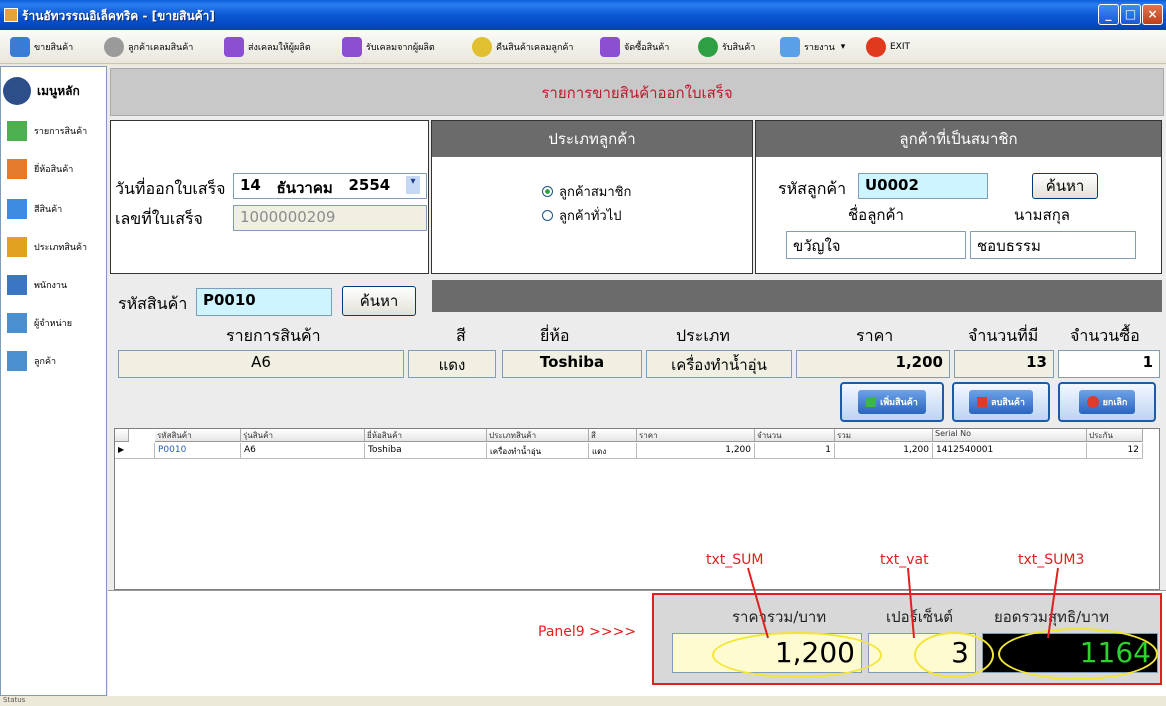 Image resolution: width=1166 pixels, height=706 pixels. I want to click on radio-unchecked-icon, so click(547, 215).